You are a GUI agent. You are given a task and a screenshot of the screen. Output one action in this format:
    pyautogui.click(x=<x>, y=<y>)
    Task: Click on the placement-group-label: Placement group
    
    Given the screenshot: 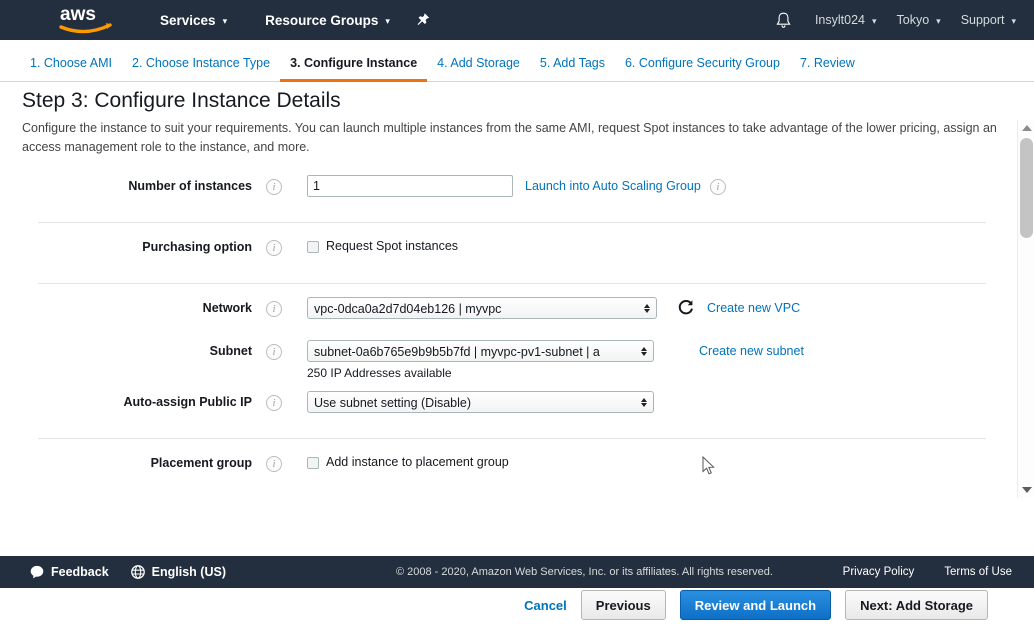 What is the action you would take?
    pyautogui.click(x=201, y=463)
    